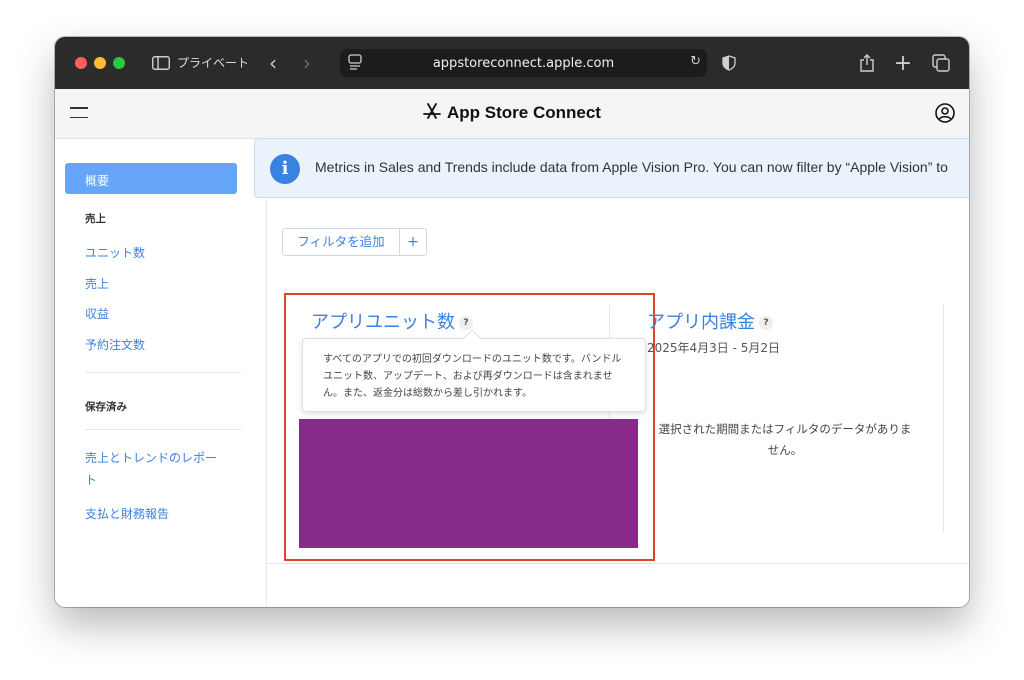 The image size is (1024, 680). Describe the element at coordinates (729, 63) in the screenshot. I see `privacy-shield-icon` at that location.